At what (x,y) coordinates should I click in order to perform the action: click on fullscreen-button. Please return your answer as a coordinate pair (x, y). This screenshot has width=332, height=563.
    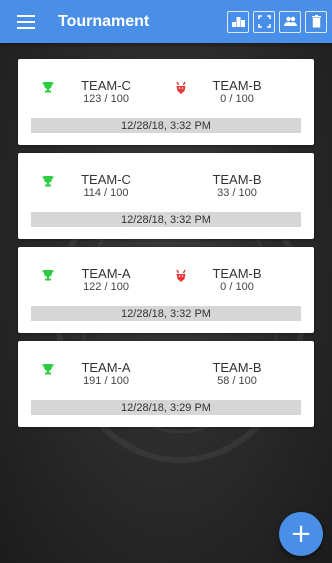
    Looking at the image, I should click on (264, 21).